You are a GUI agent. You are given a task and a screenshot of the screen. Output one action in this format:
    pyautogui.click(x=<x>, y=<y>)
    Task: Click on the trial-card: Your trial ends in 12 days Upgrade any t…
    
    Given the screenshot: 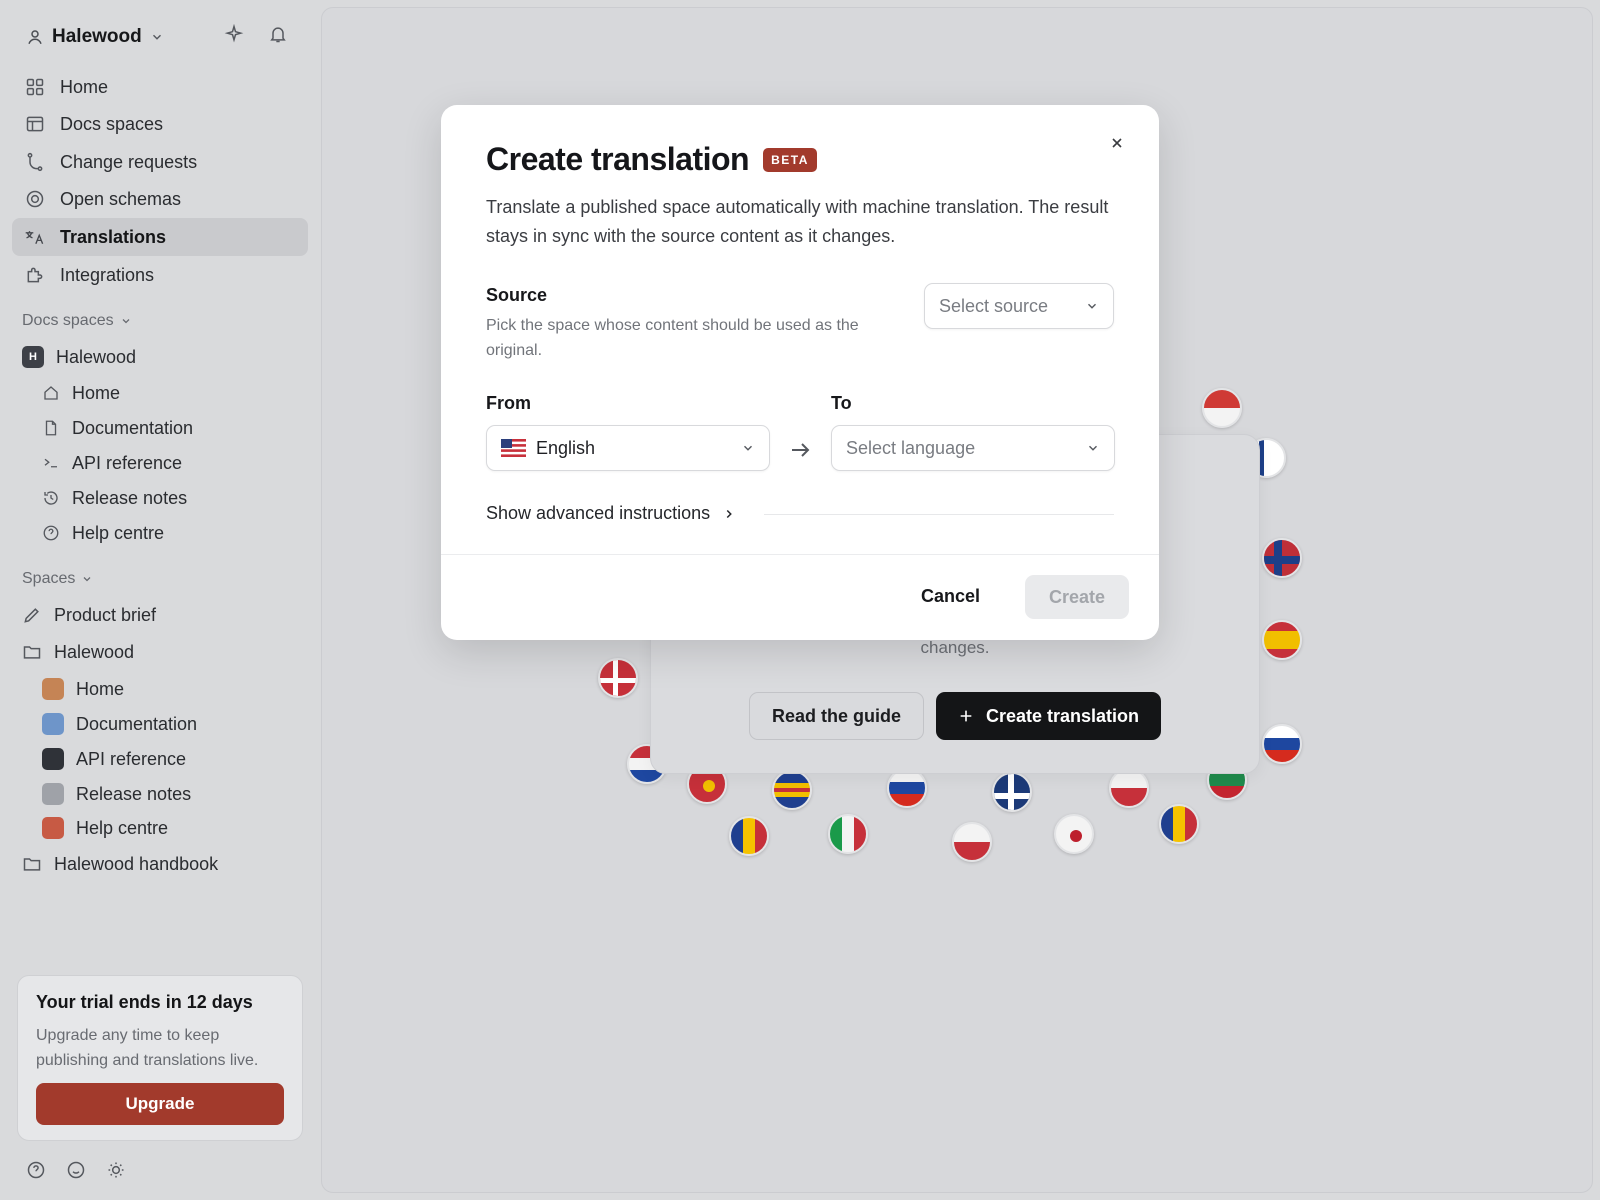 What is the action you would take?
    pyautogui.click(x=160, y=1058)
    